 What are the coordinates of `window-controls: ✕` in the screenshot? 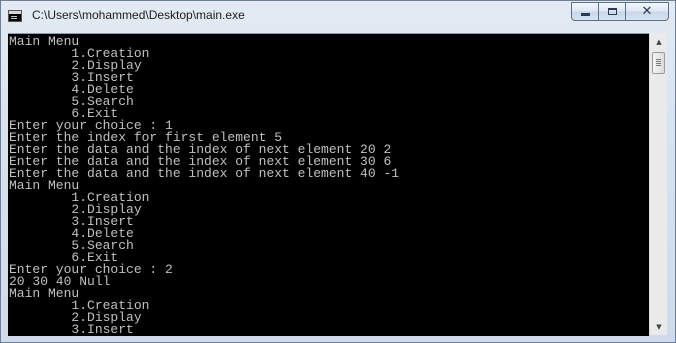 It's located at (620, 12).